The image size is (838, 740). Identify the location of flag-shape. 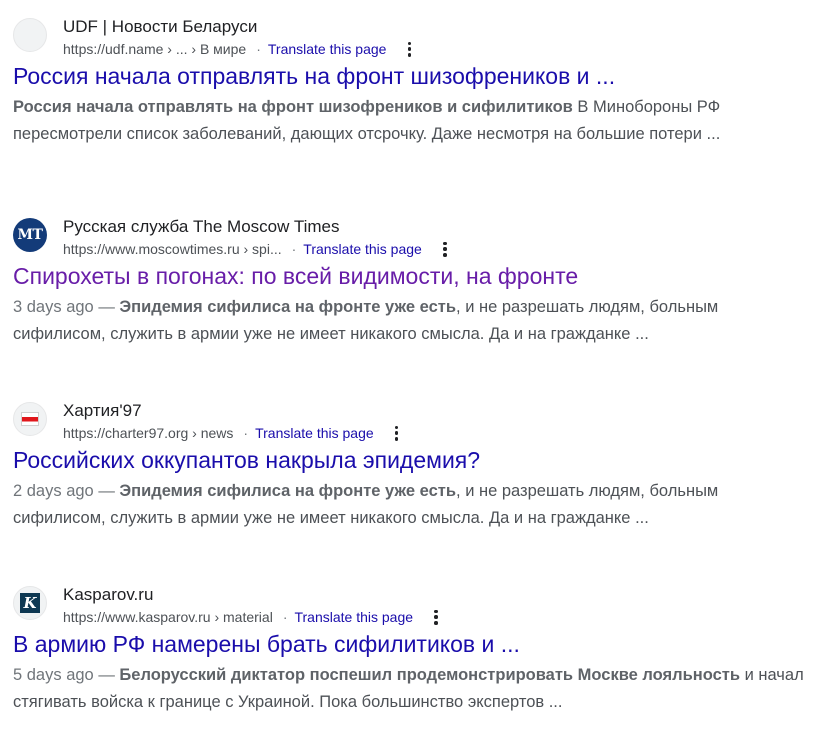
(30, 419).